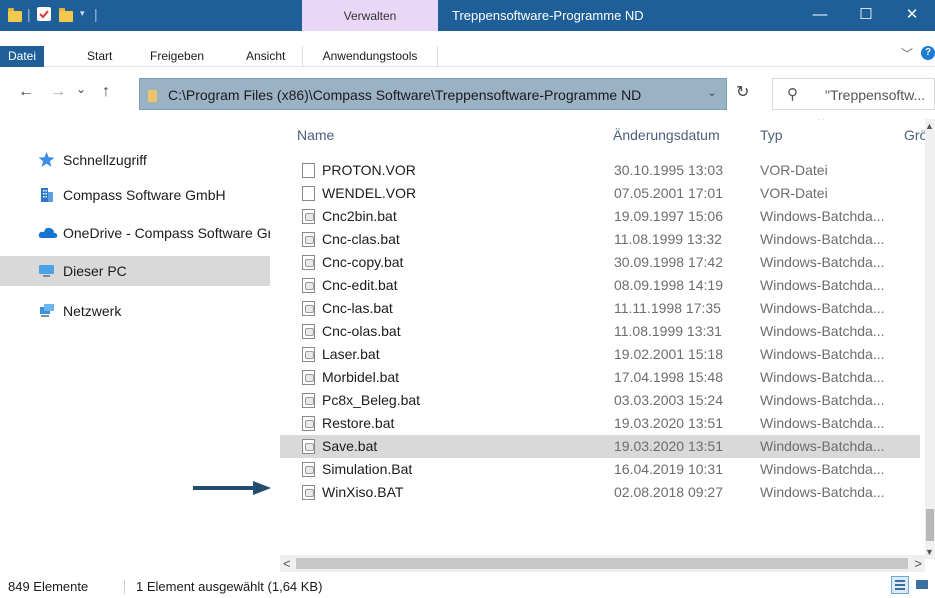 The image size is (935, 598). What do you see at coordinates (668, 469) in the screenshot?
I see `file-date: 16.04.2019 10:31` at bounding box center [668, 469].